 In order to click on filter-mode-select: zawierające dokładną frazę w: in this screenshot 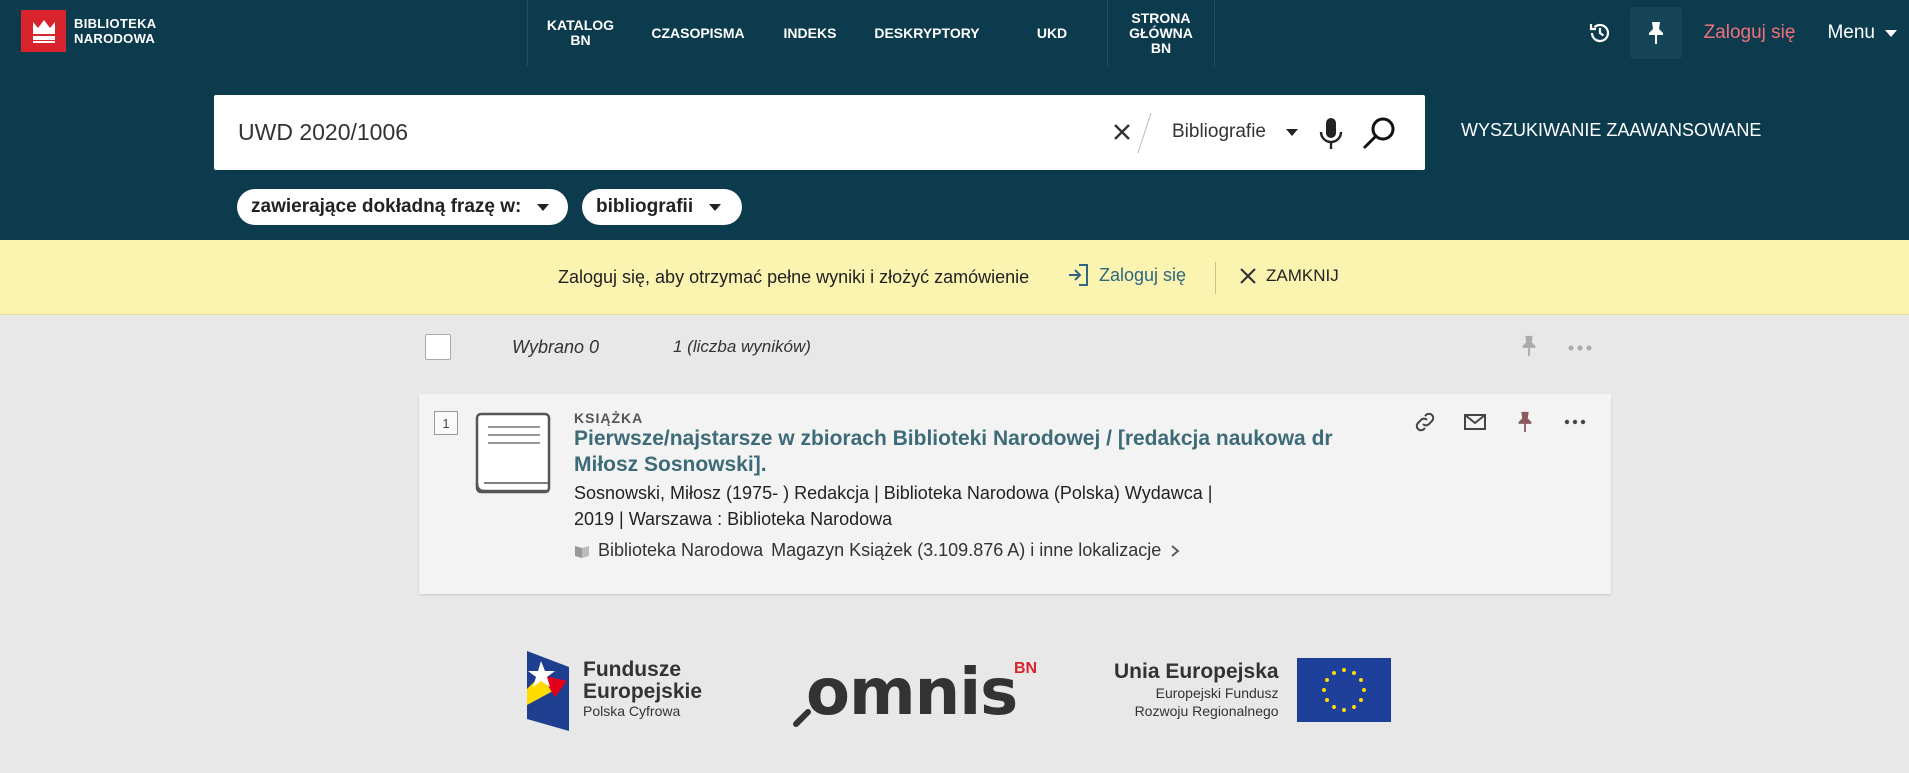, I will do `click(402, 207)`.